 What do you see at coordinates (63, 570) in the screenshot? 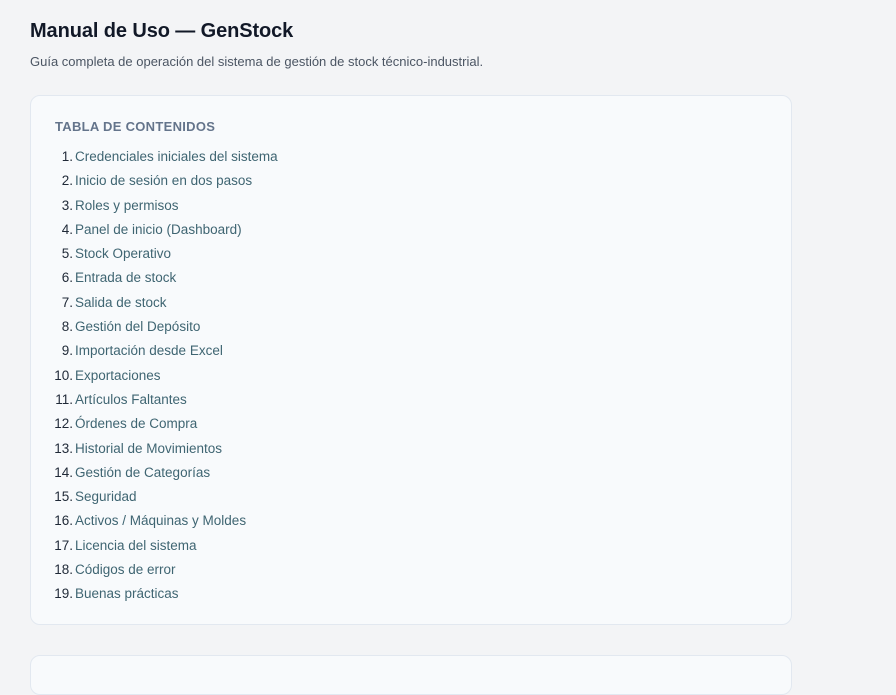
I see `toc-item-number: 18.` at bounding box center [63, 570].